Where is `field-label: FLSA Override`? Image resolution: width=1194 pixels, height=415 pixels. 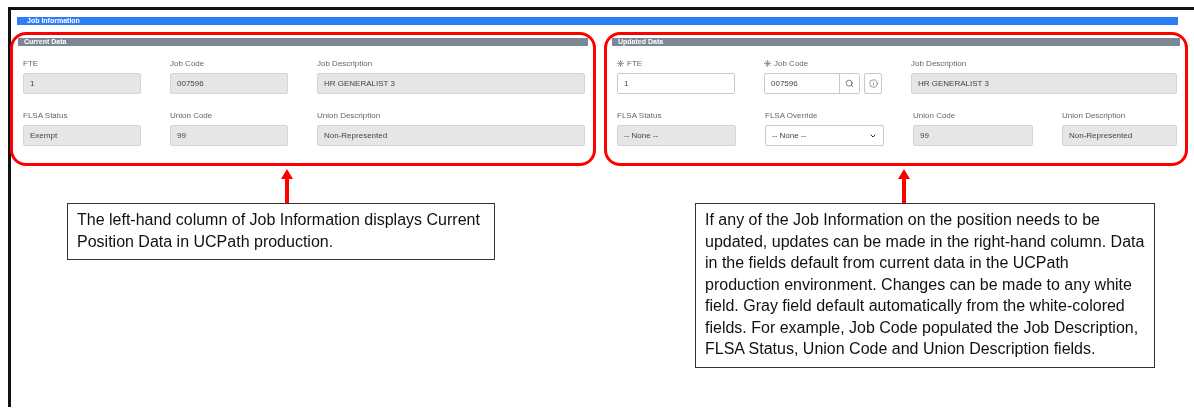 field-label: FLSA Override is located at coordinates (791, 115).